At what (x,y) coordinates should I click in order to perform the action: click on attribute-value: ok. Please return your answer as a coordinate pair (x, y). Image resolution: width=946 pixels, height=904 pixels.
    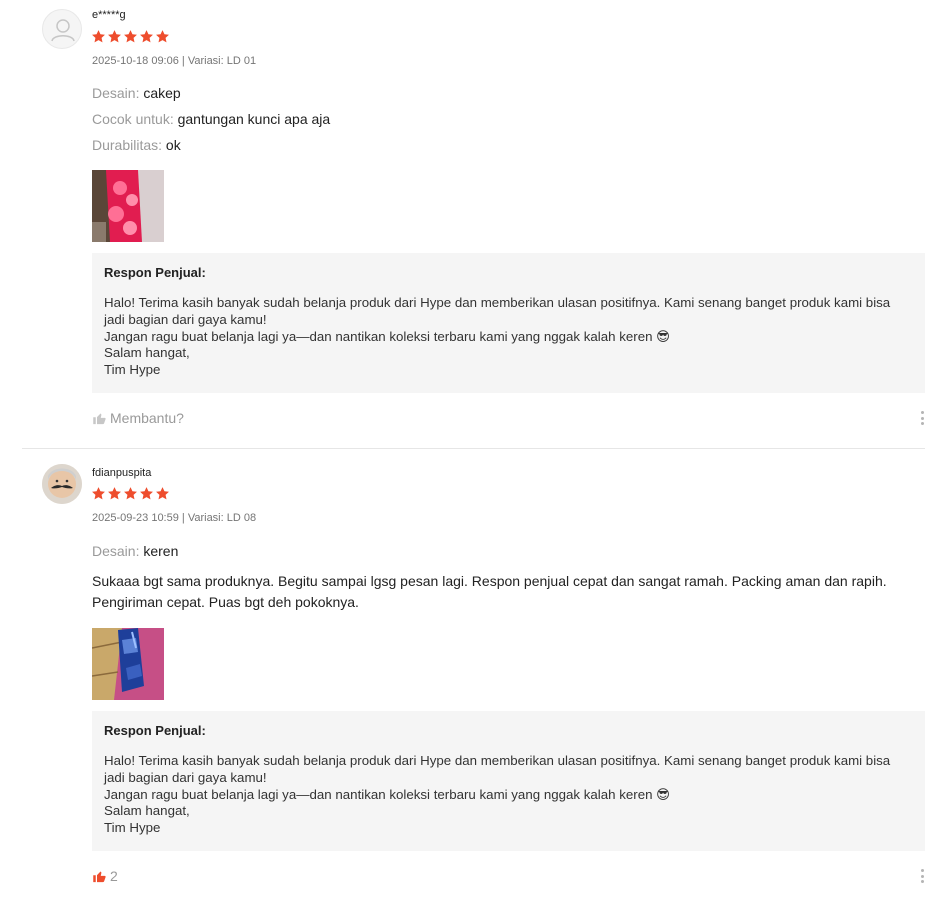
    Looking at the image, I should click on (173, 145).